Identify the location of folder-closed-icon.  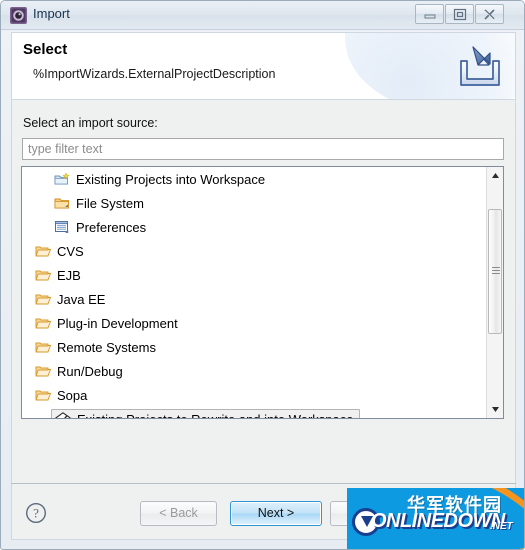
(62, 203).